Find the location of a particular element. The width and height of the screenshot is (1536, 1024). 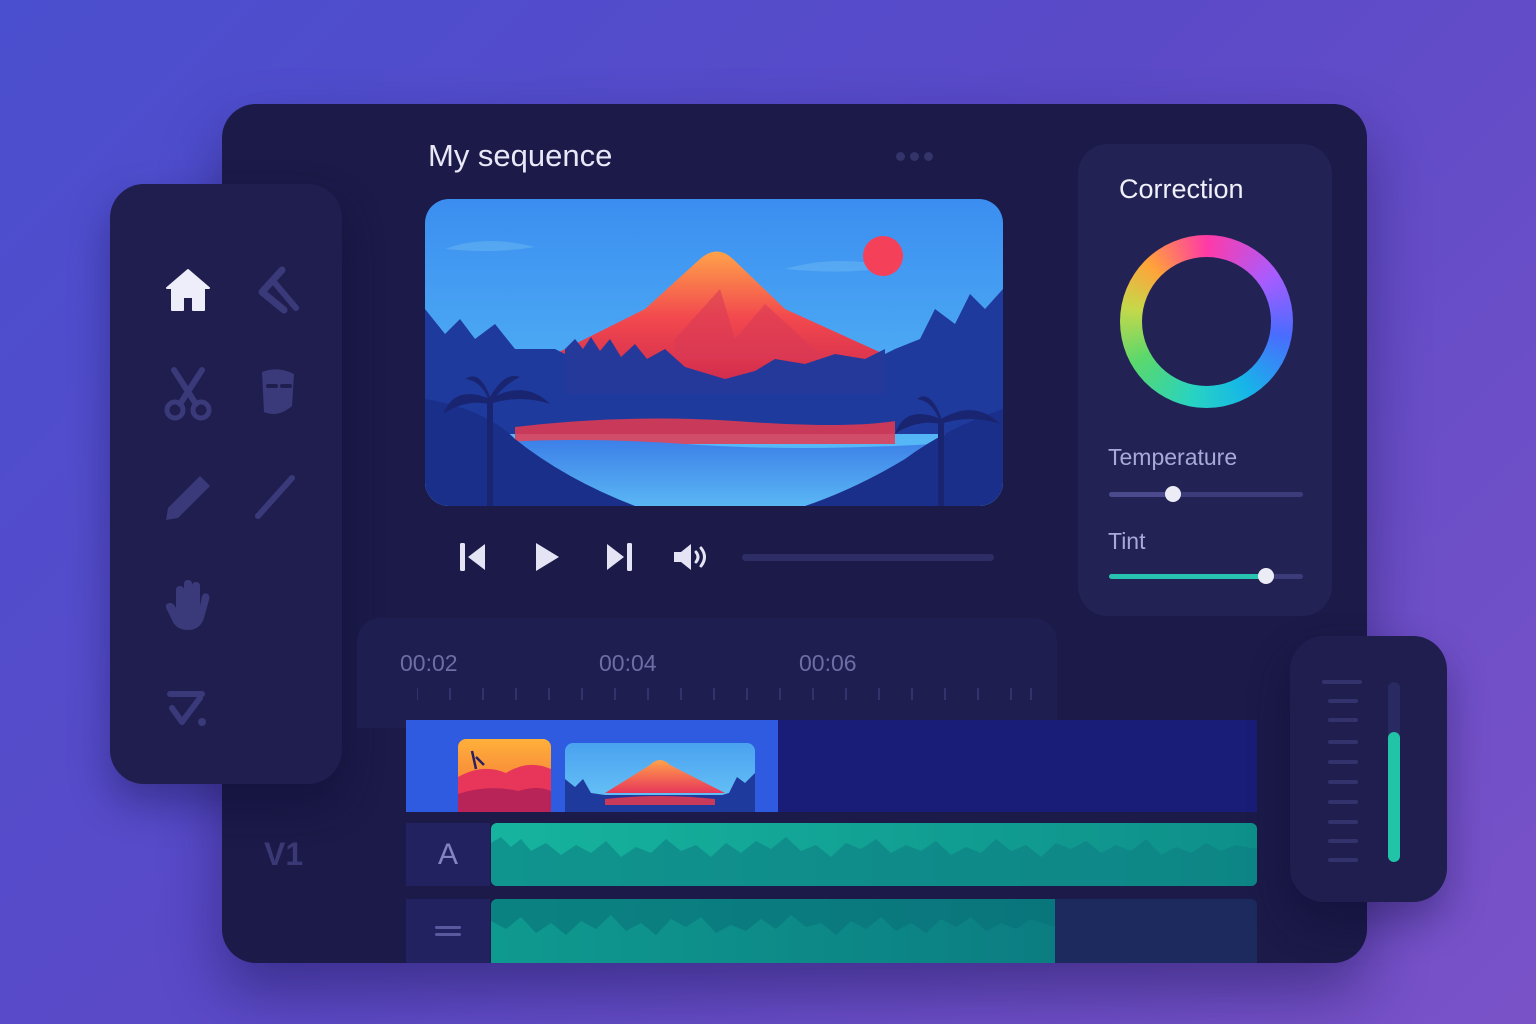

tools-sidebar is located at coordinates (226, 484).